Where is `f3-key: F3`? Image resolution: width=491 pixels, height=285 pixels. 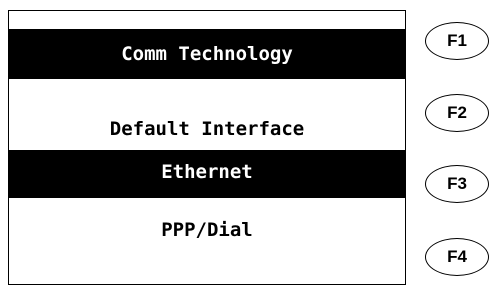 f3-key: F3 is located at coordinates (457, 184).